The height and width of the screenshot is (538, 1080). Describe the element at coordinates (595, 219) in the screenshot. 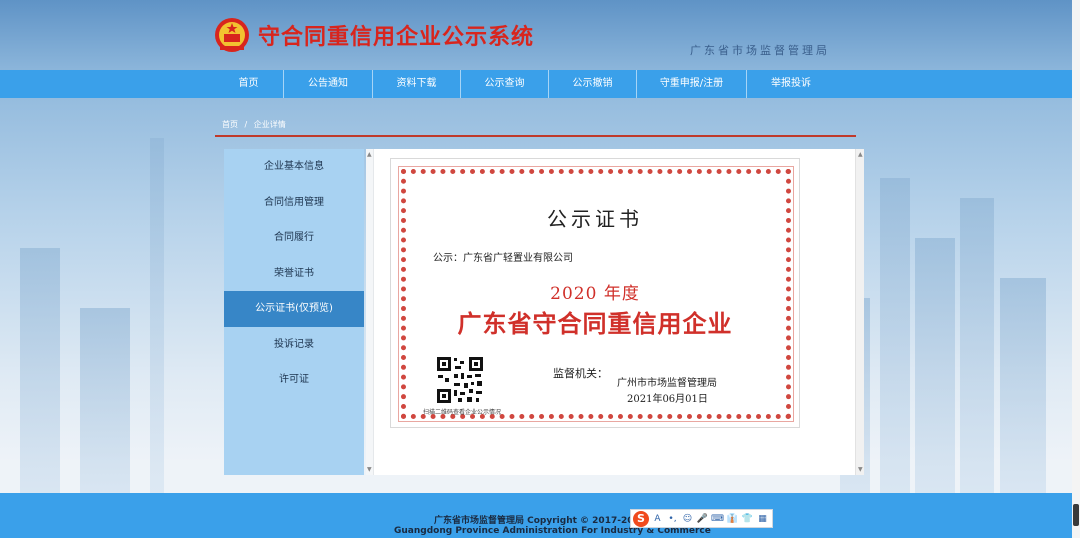

I see `certificate-title: 公示证书` at that location.